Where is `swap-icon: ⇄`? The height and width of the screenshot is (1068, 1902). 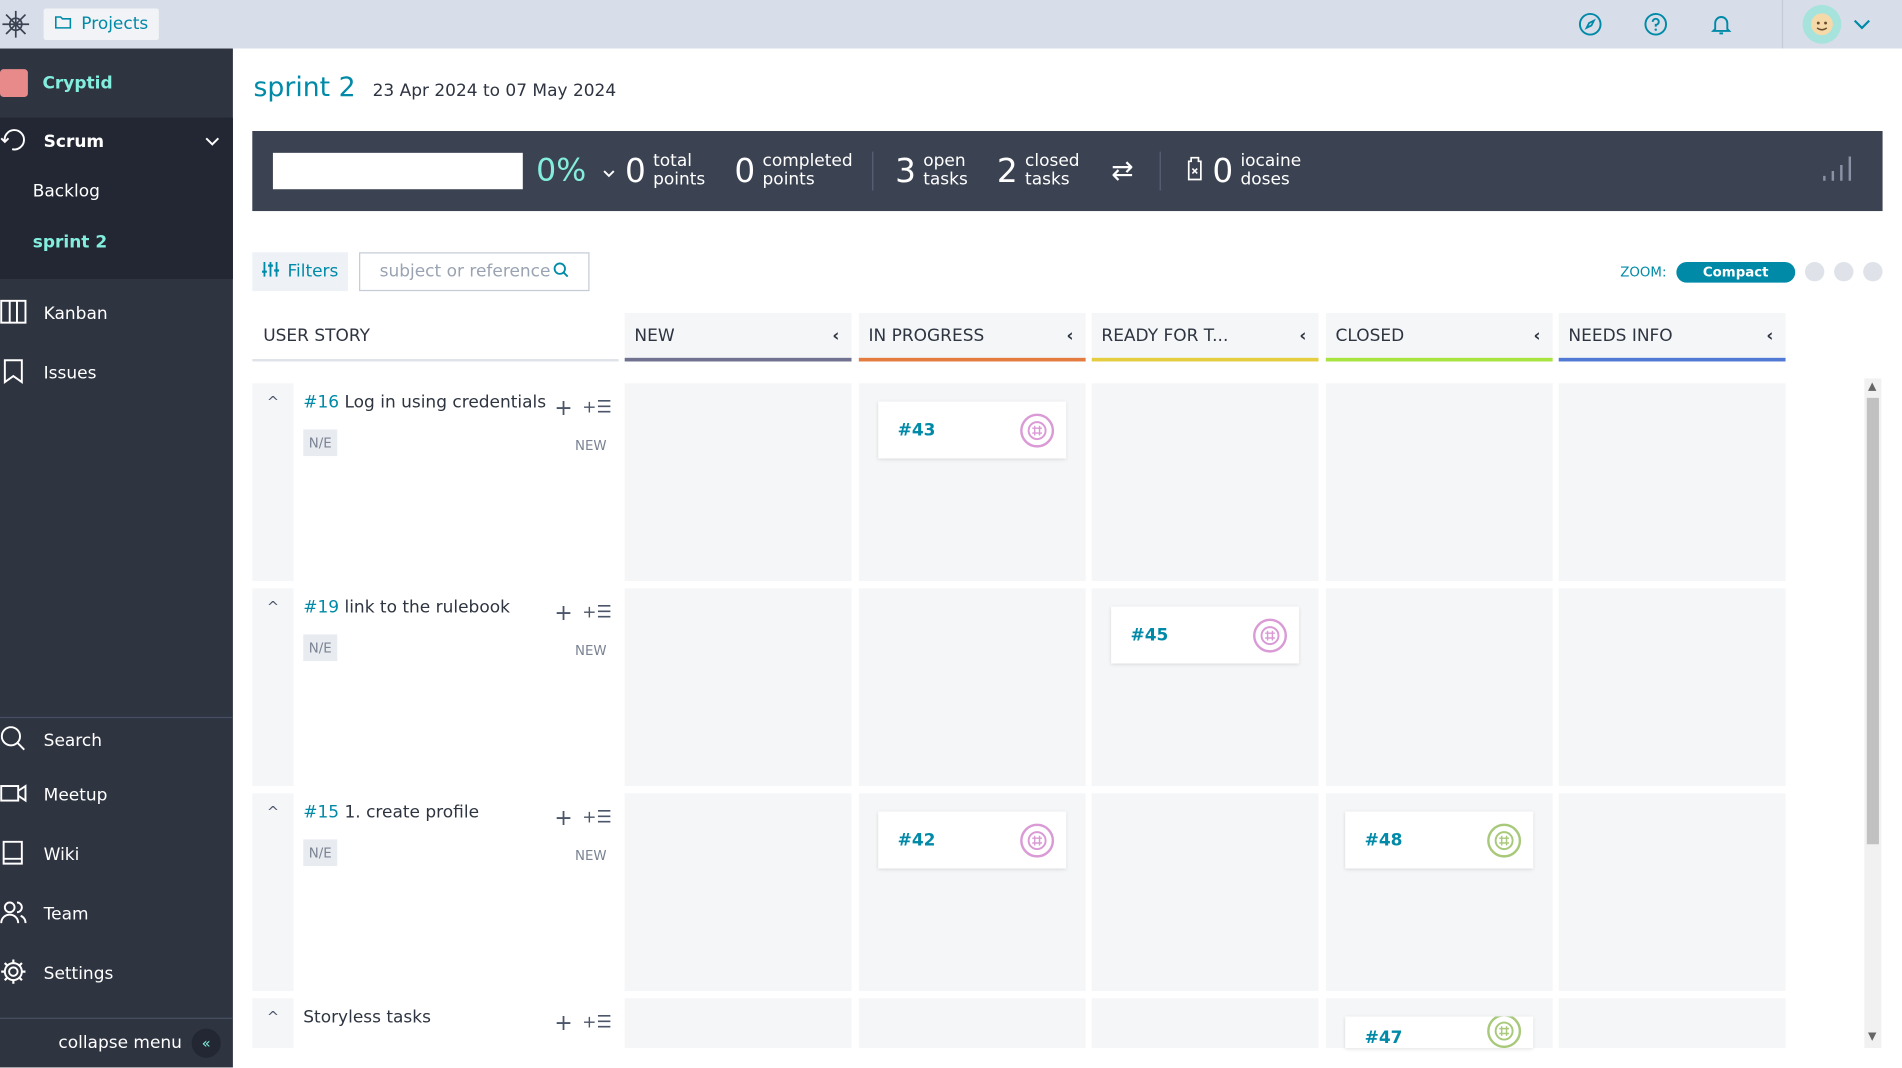
swap-icon: ⇄ is located at coordinates (1122, 171).